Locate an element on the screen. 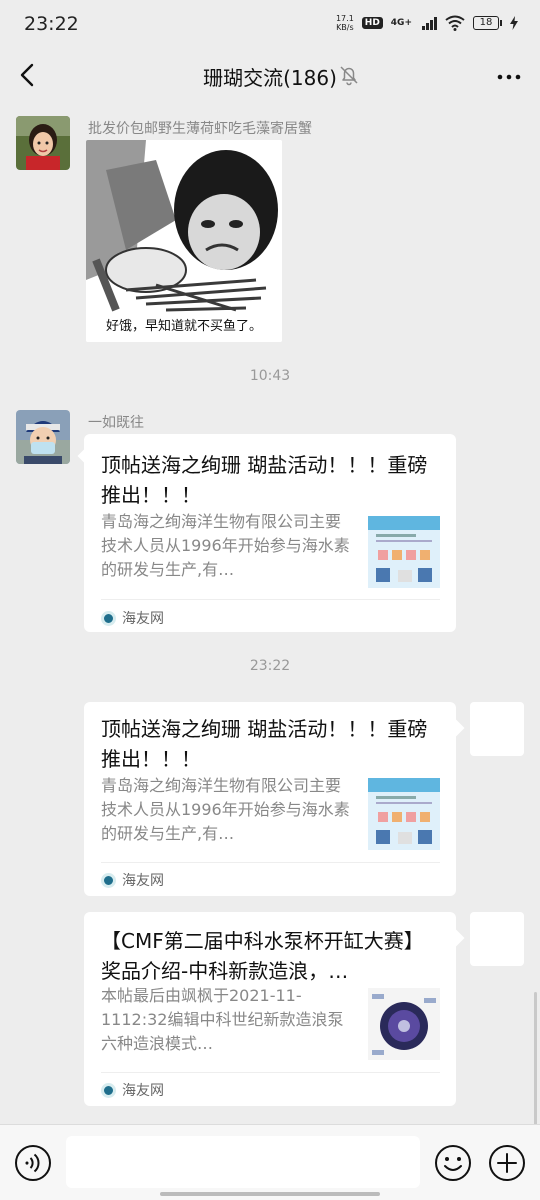 The height and width of the screenshot is (1200, 540). timestamp: 23:22 is located at coordinates (270, 666).